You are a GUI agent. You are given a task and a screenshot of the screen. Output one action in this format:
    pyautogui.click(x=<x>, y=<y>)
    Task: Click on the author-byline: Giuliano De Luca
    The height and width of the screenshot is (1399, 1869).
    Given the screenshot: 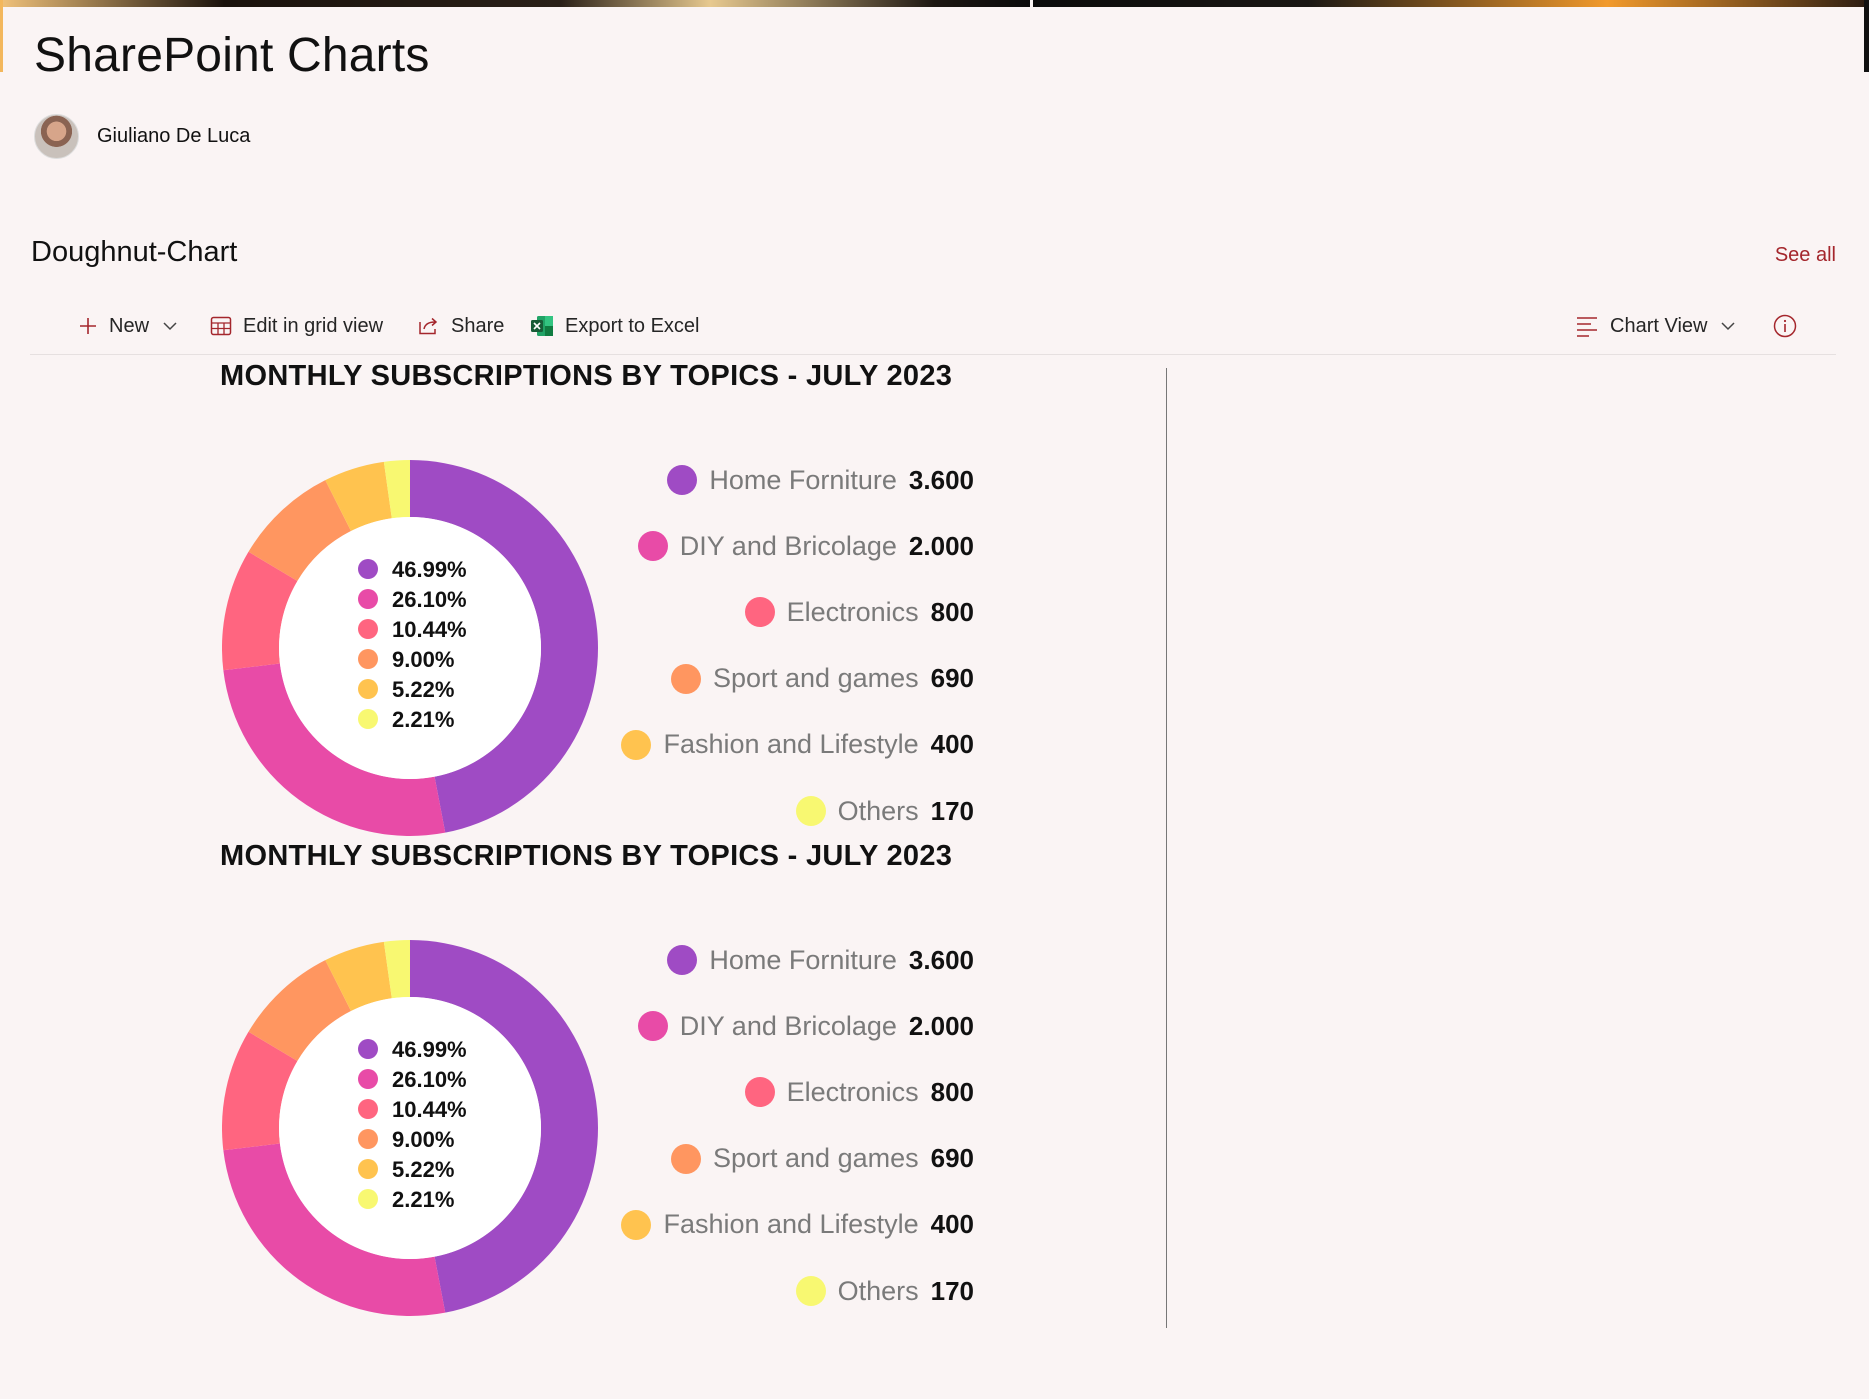 What is the action you would take?
    pyautogui.click(x=142, y=136)
    